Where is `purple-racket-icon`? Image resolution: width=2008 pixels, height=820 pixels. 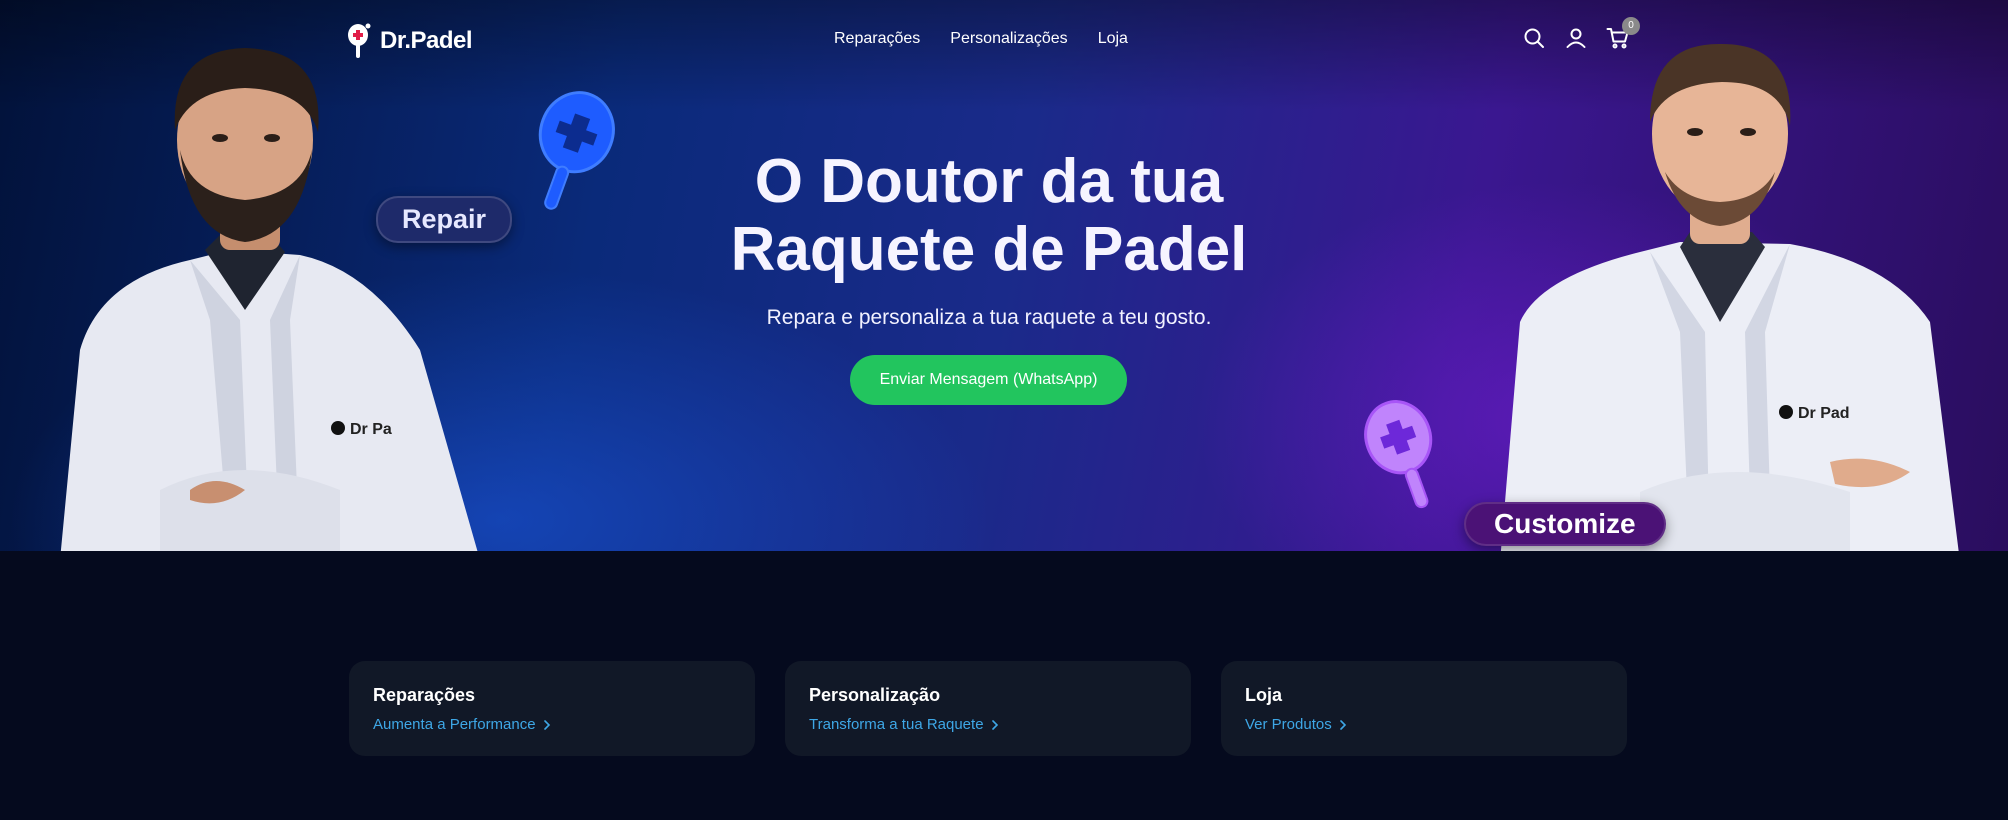 purple-racket-icon is located at coordinates (1398, 454).